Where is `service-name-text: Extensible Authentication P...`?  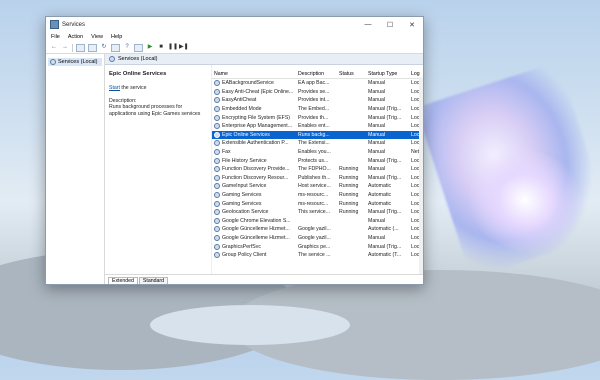 service-name-text: Extensible Authentication P... is located at coordinates (255, 143).